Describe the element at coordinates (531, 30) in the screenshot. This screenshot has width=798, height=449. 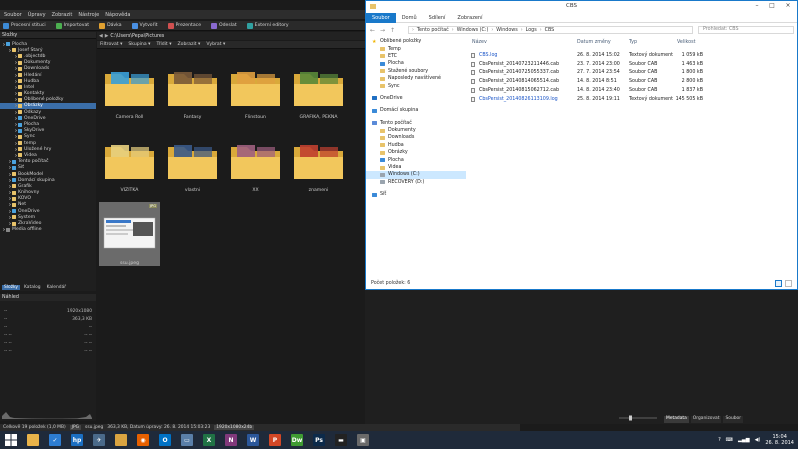
I see `breadcrumb-item: Logs` at that location.